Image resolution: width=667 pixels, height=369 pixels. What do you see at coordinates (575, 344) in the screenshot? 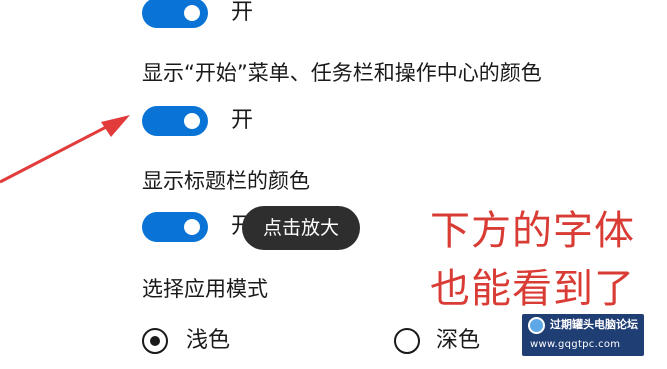
I see `watermark-url: www.gqgtpc.com` at bounding box center [575, 344].